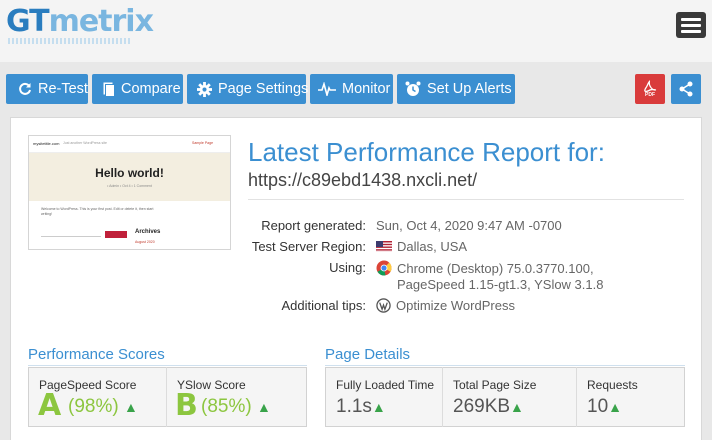 The width and height of the screenshot is (712, 440). I want to click on using-line2: PageSpeed 1.15-gt1.3, YSlow 3.1.8, so click(500, 284).